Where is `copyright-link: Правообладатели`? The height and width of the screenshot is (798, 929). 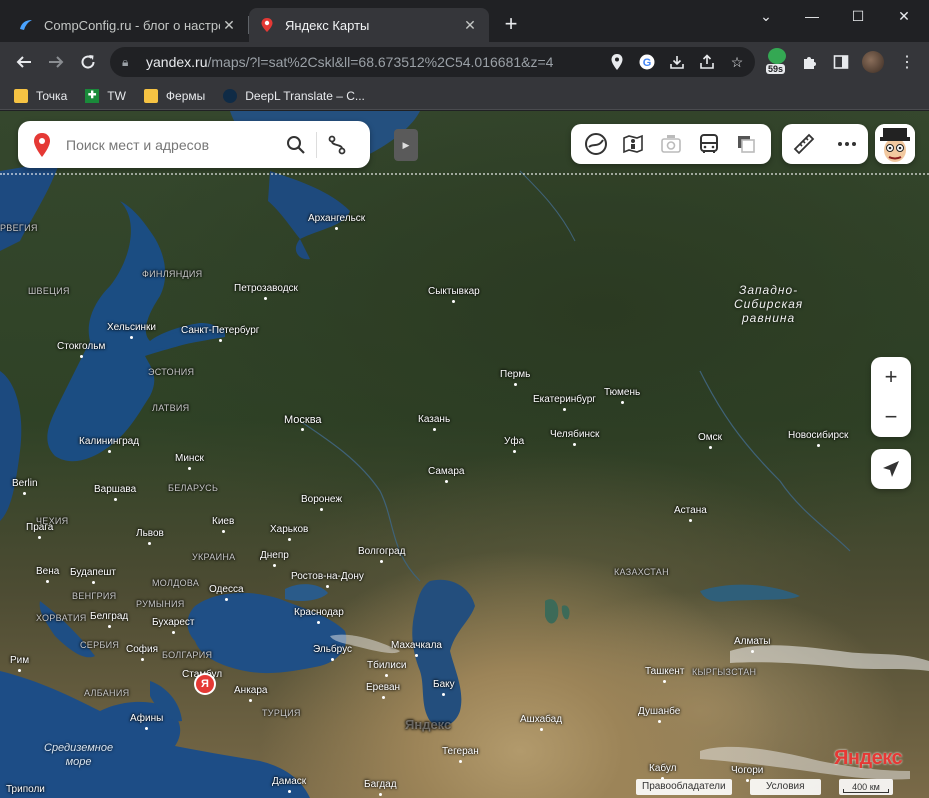
copyright-link: Правообладатели is located at coordinates (684, 787).